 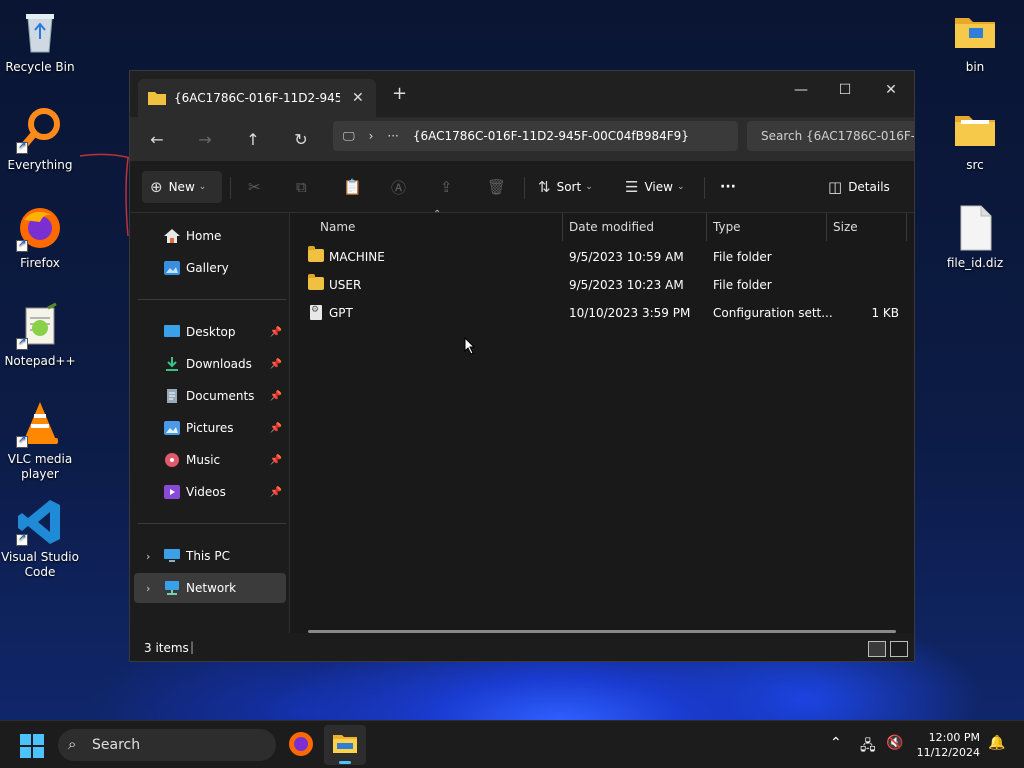 I want to click on table-row: MACHINE 9/5/2023 10:59 AM File folder, so click(x=602, y=257).